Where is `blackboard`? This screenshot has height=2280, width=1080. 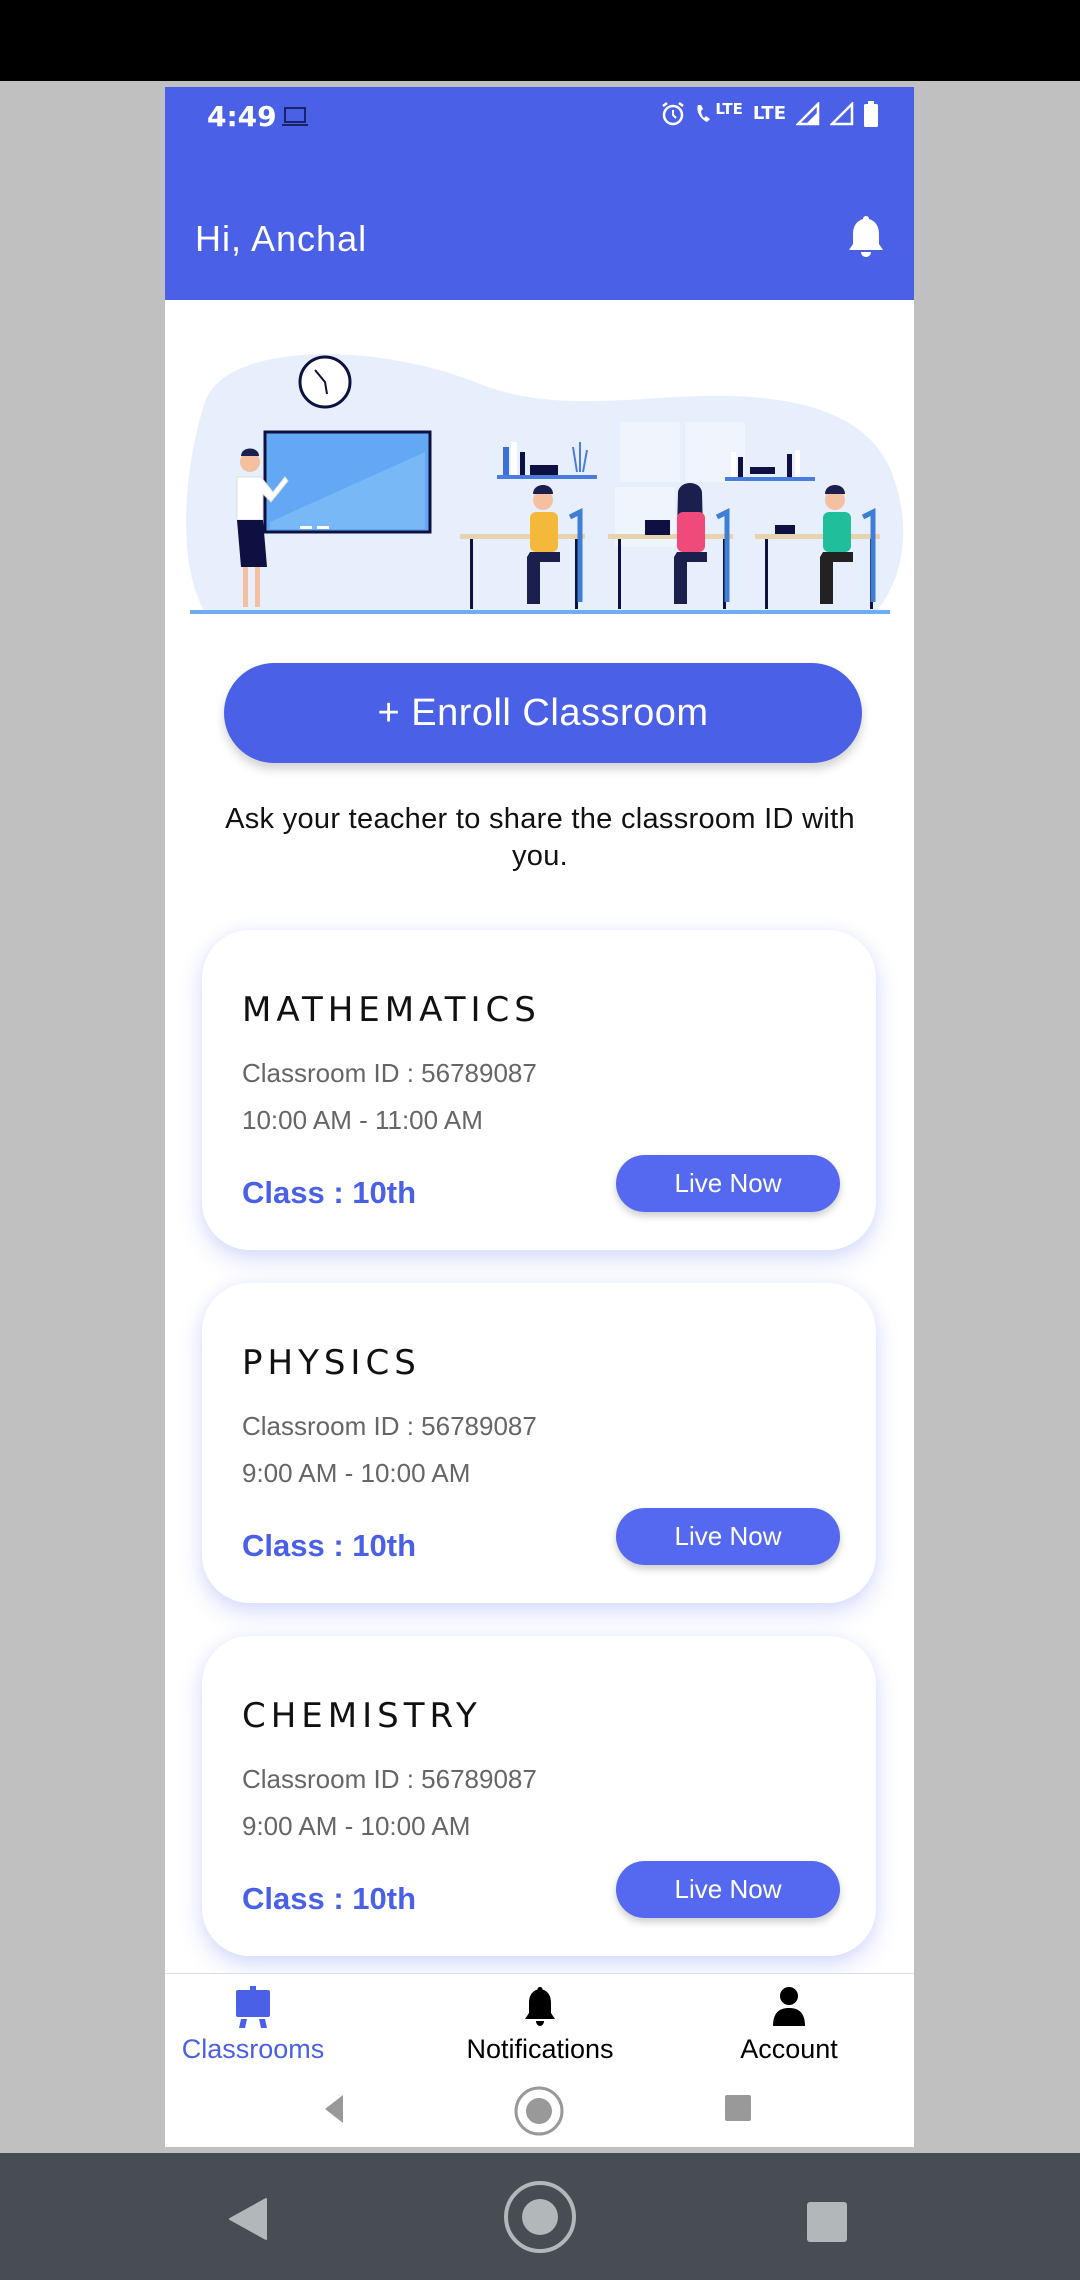
blackboard is located at coordinates (347, 482).